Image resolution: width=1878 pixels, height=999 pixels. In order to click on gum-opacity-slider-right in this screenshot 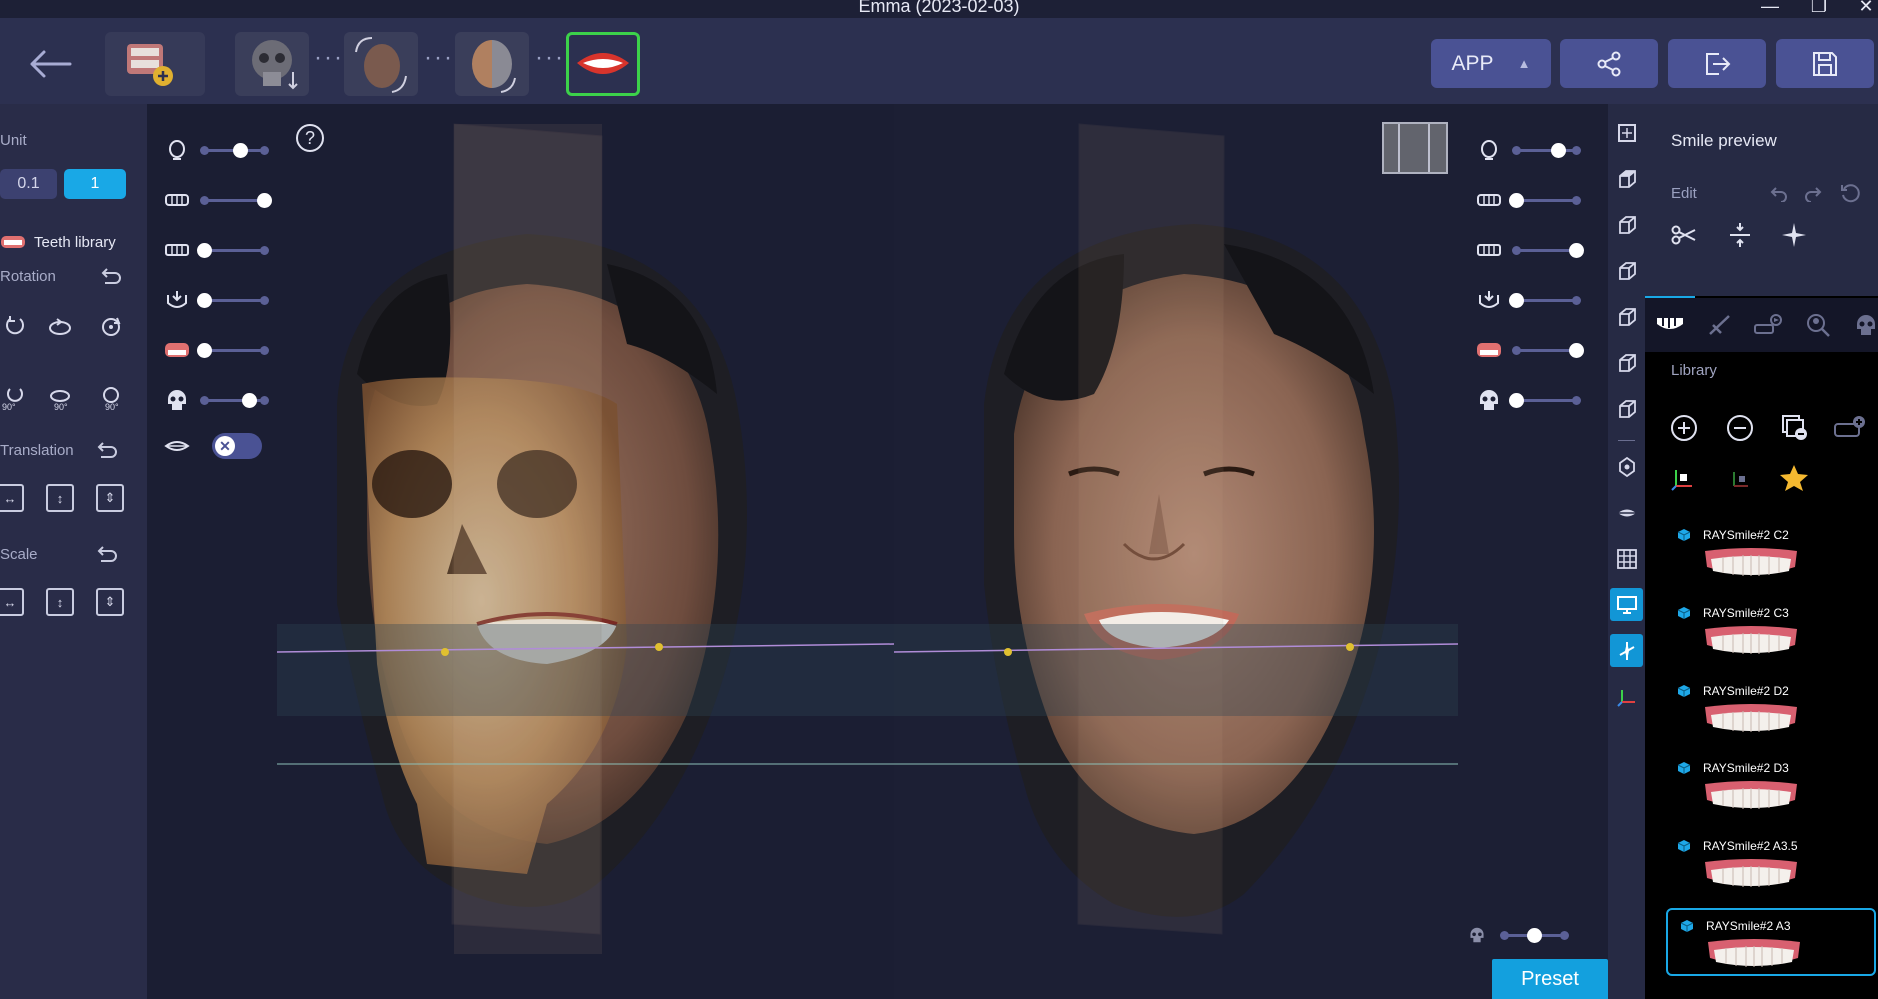, I will do `click(1534, 350)`.